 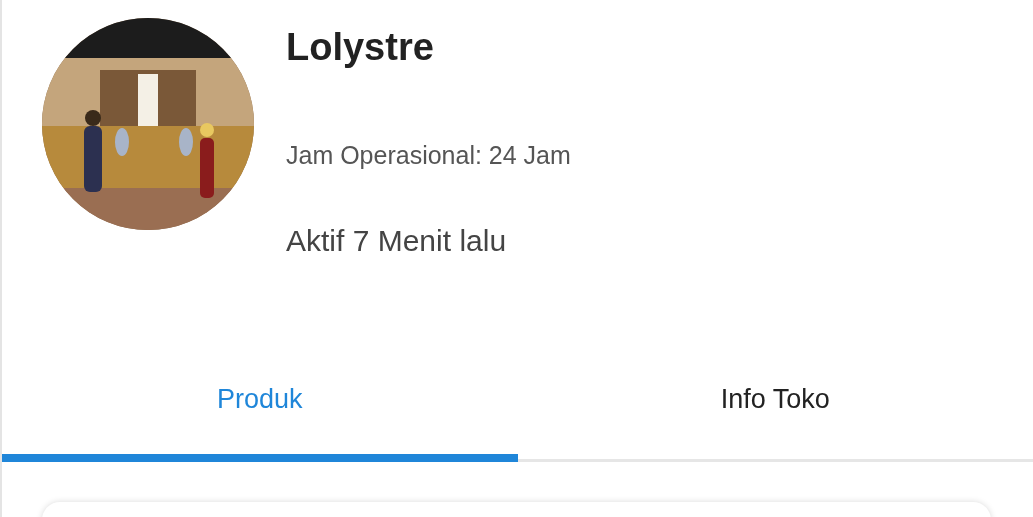 What do you see at coordinates (397, 241) in the screenshot?
I see `last-active-status: Aktif 7 Menit lalu` at bounding box center [397, 241].